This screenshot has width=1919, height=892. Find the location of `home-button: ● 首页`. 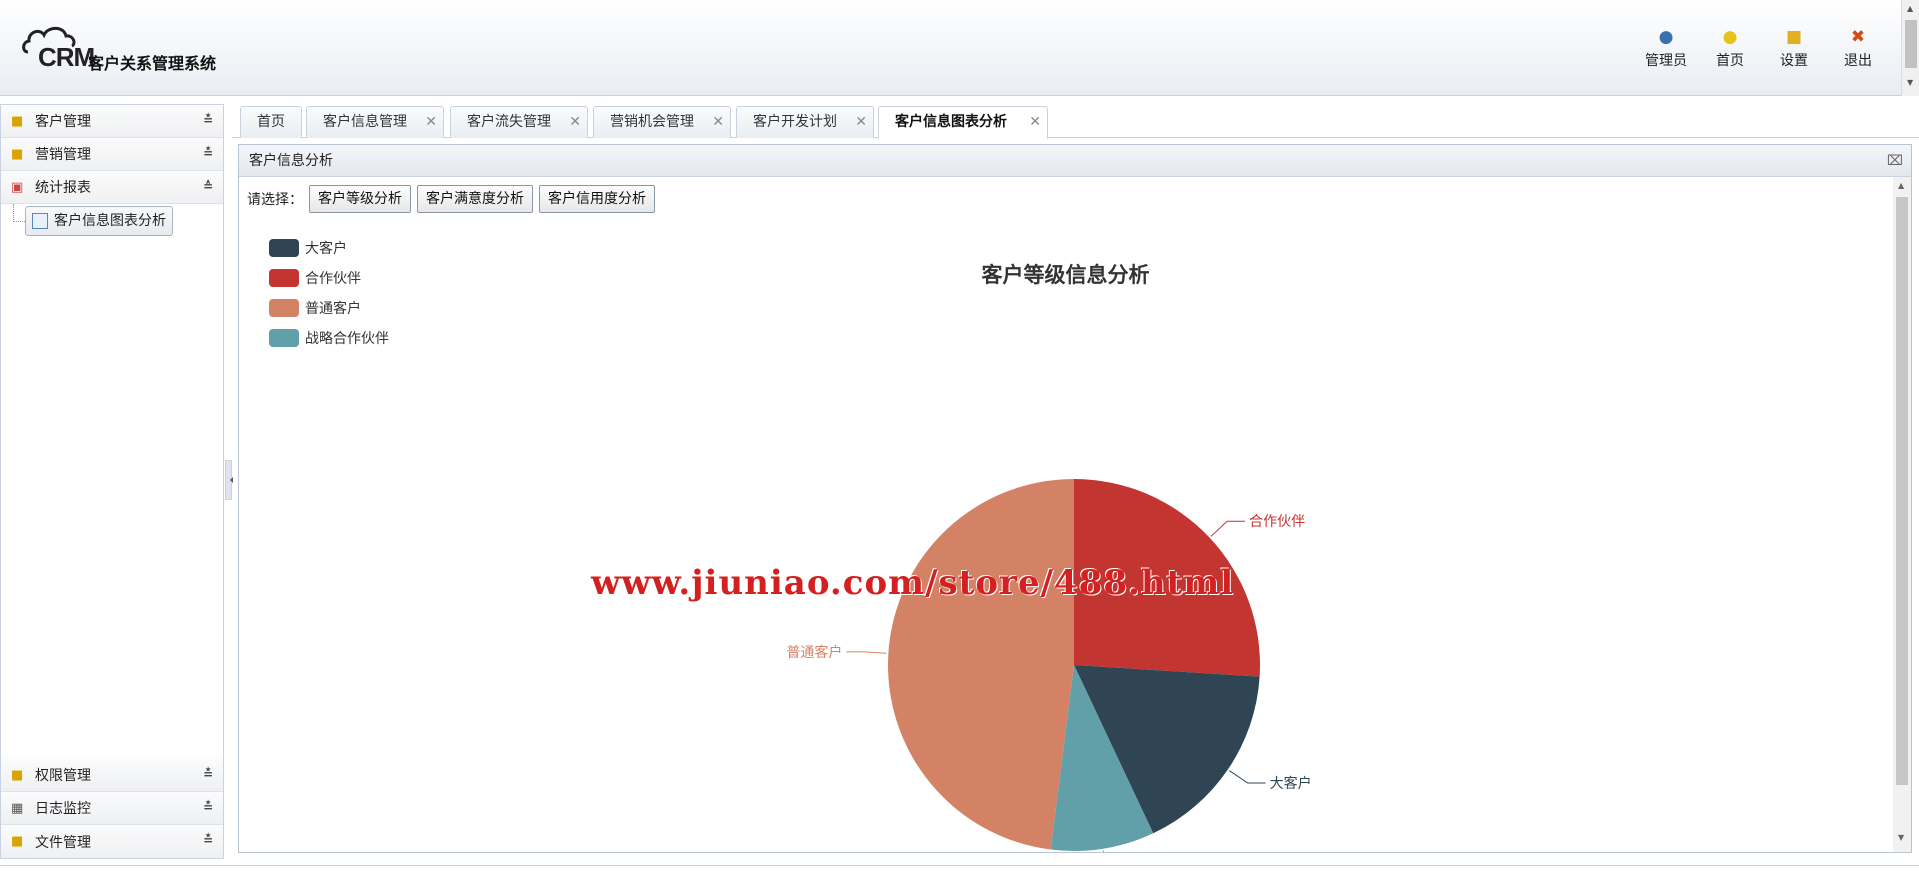

home-button: ● 首页 is located at coordinates (1730, 48).